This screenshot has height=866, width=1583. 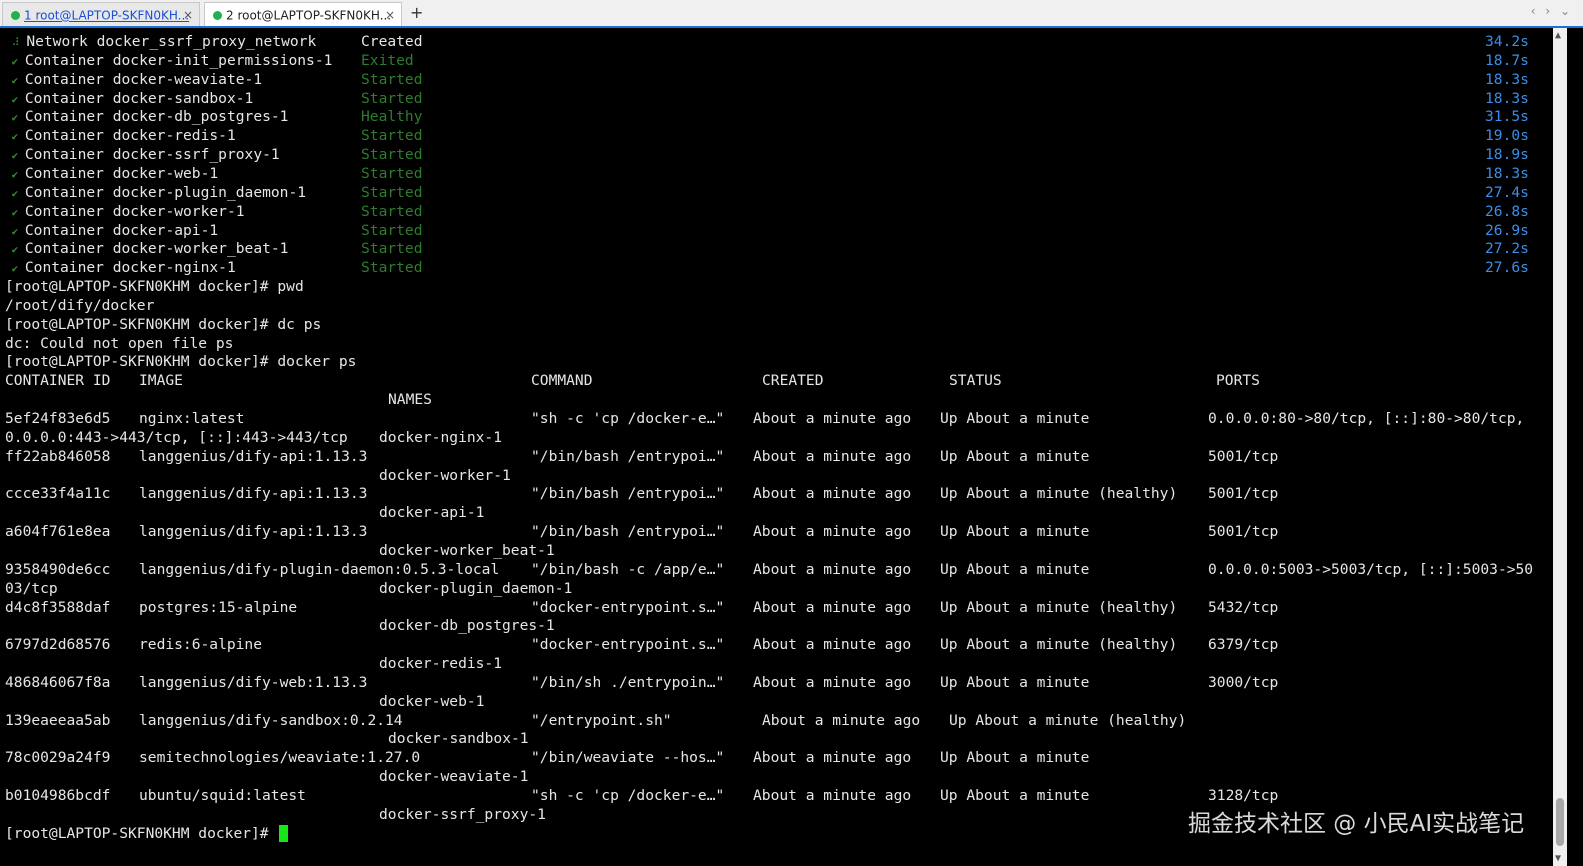 What do you see at coordinates (176, 437) in the screenshot?
I see `cell-ports-wrapped: 0.0.0.0:443->443/tcp, [::]:443->443/tcp` at bounding box center [176, 437].